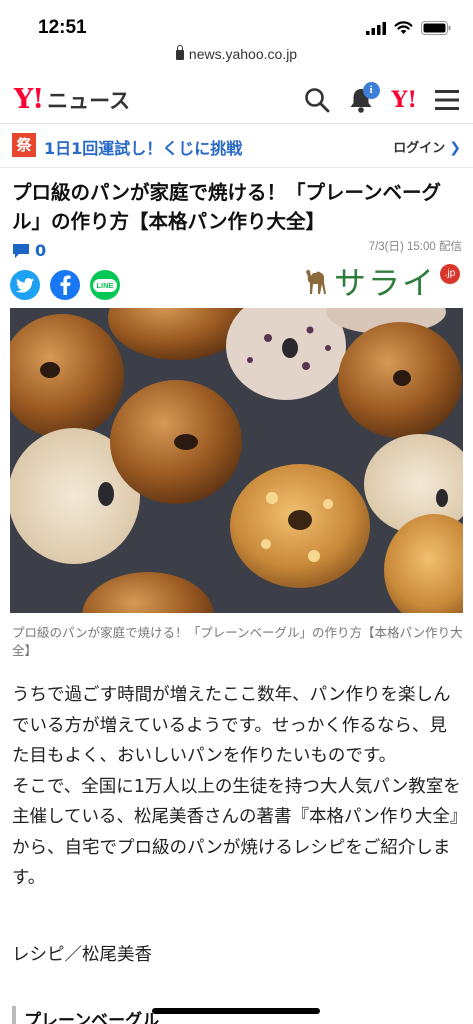 The image size is (473, 1024). I want to click on menu-icon, so click(447, 100).